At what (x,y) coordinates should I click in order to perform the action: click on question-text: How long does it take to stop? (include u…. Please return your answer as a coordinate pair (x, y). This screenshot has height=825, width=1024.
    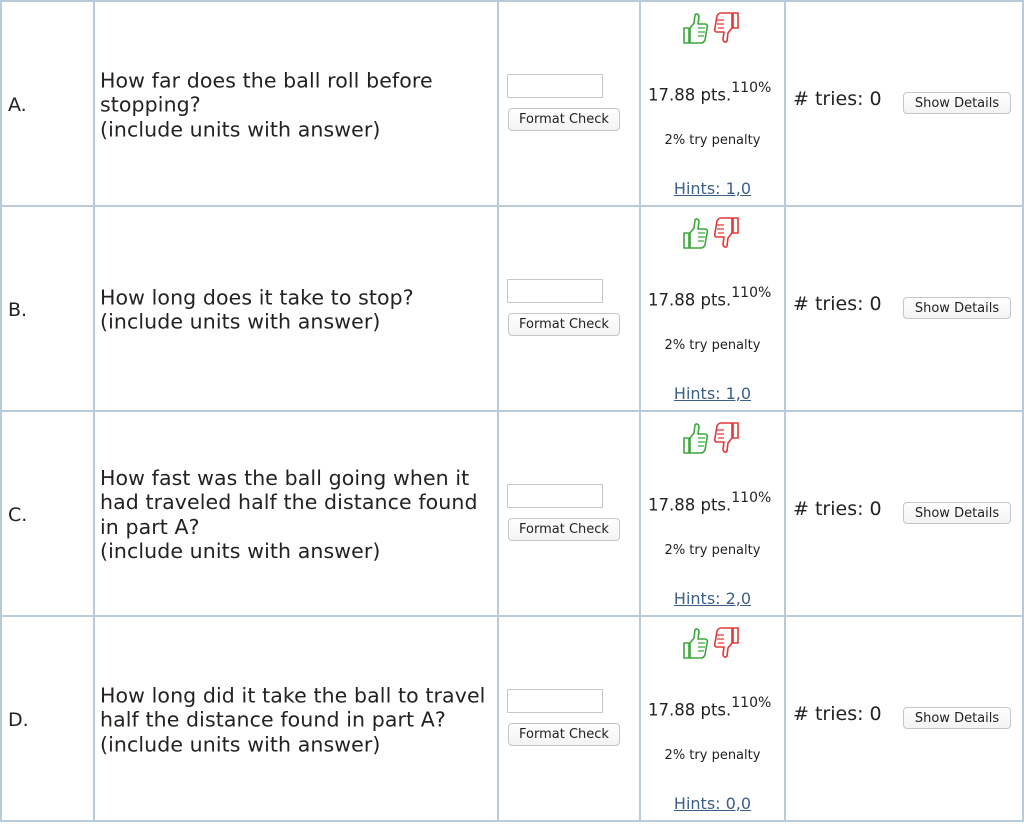
    Looking at the image, I should click on (296, 309).